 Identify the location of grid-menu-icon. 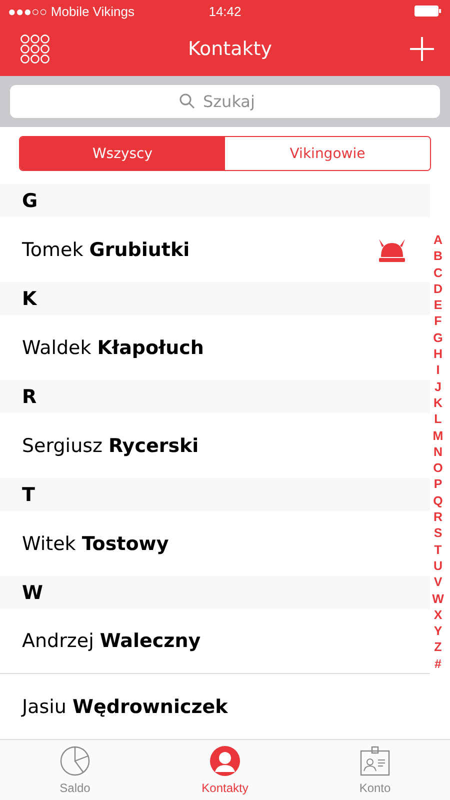
(35, 49).